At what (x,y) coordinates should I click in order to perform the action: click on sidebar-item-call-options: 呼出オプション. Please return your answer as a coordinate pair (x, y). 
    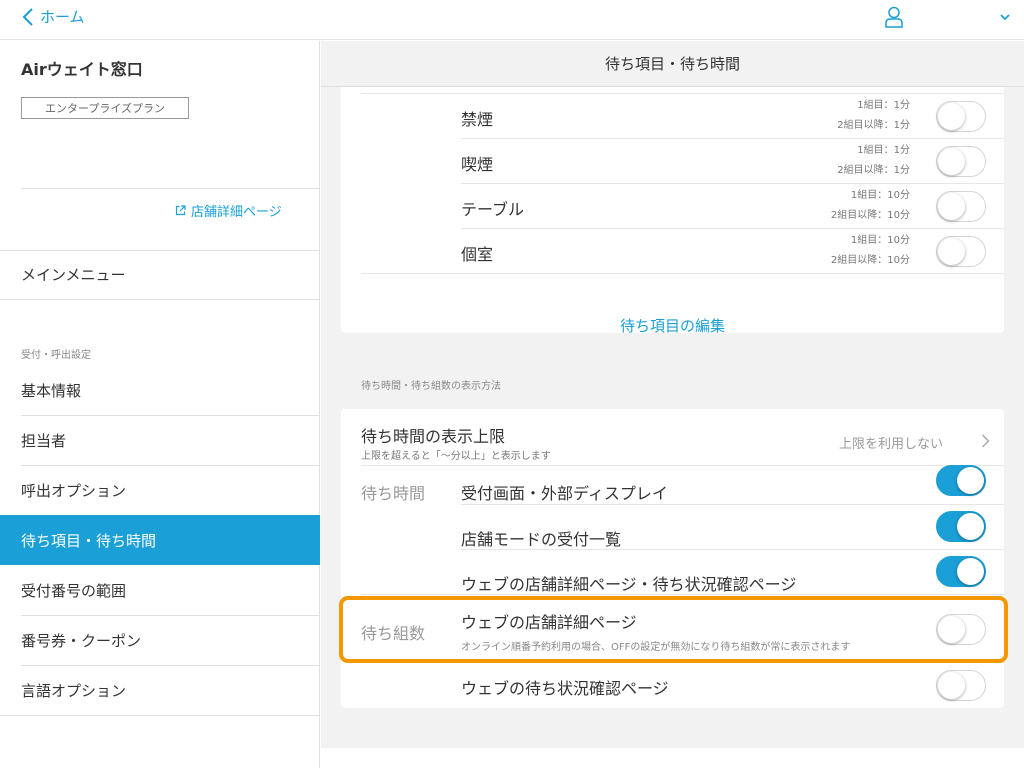
    Looking at the image, I should click on (160, 490).